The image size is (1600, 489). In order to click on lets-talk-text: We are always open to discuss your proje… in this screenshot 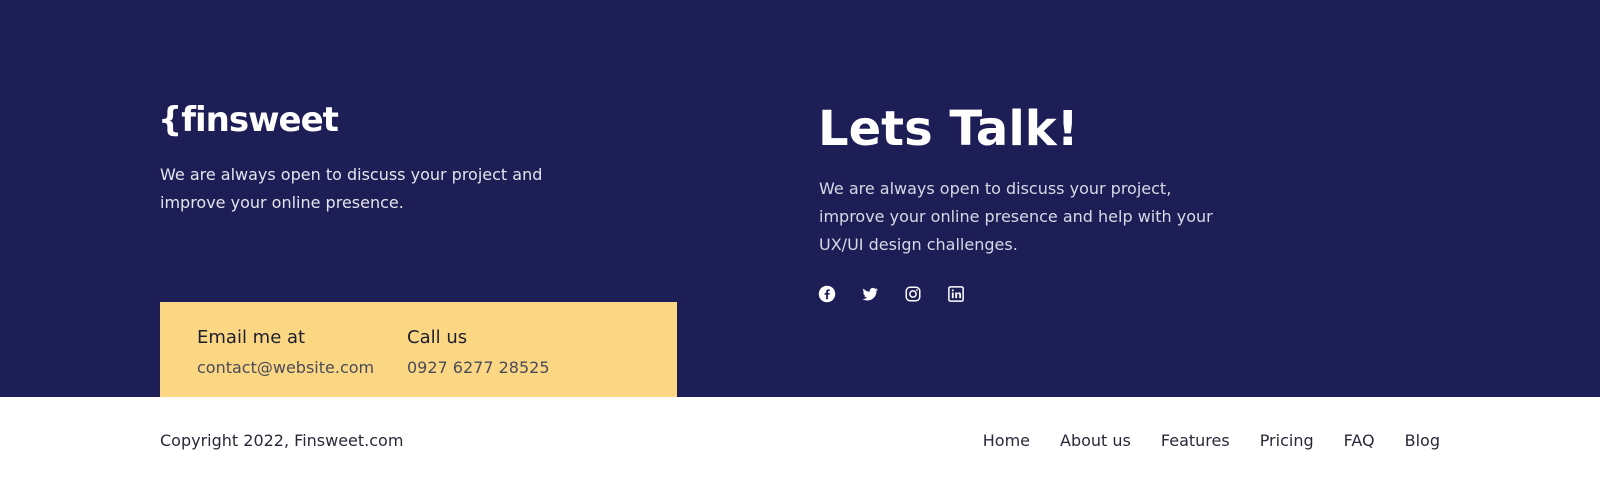, I will do `click(1016, 216)`.